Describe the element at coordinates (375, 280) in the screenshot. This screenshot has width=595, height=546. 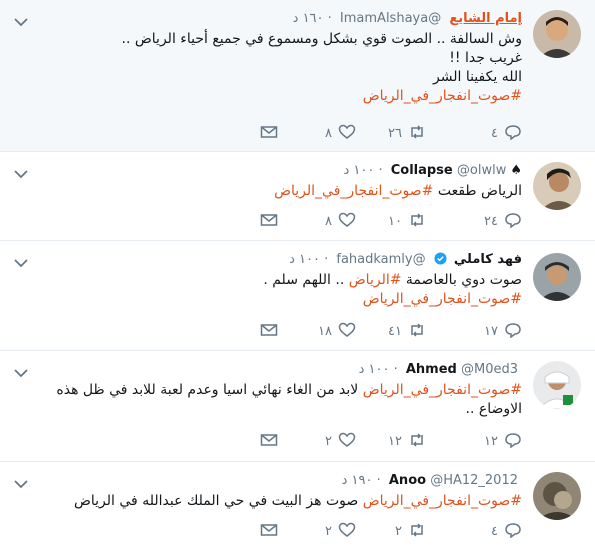
I see `hashtag-link: #الرياض` at that location.